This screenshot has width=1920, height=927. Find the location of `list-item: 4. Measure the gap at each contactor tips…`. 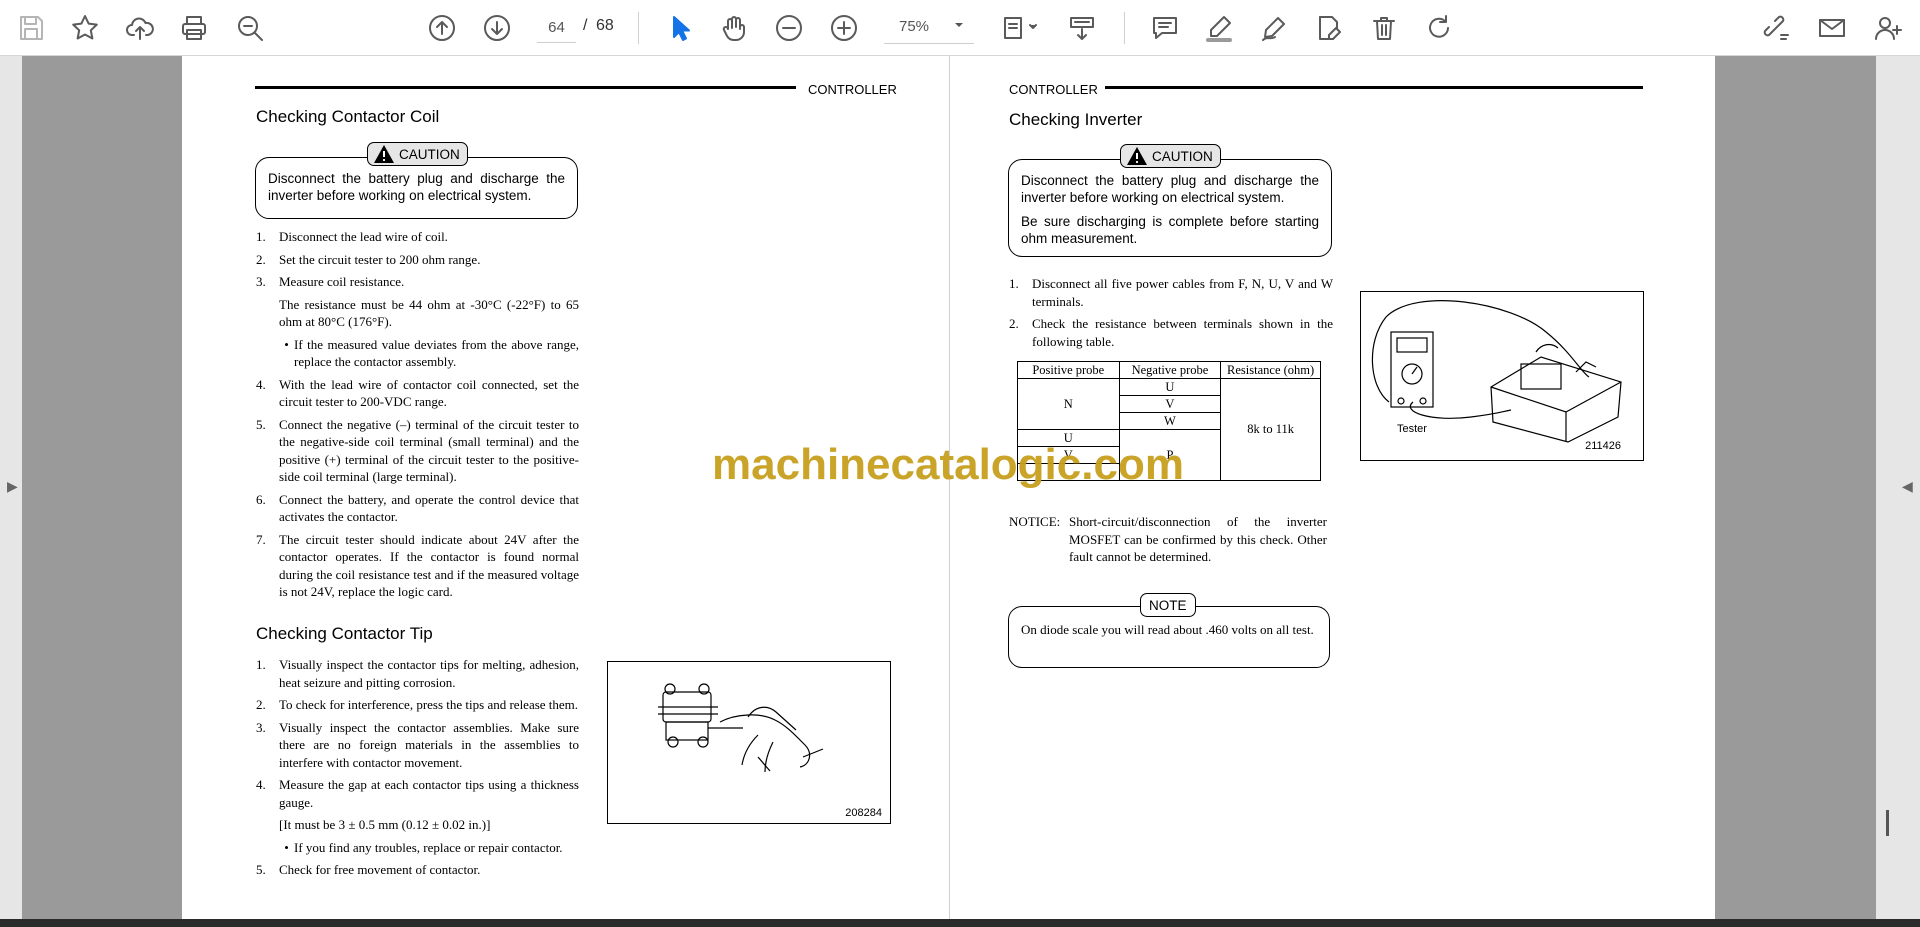

list-item: 4. Measure the gap at each contactor tips… is located at coordinates (417, 793).